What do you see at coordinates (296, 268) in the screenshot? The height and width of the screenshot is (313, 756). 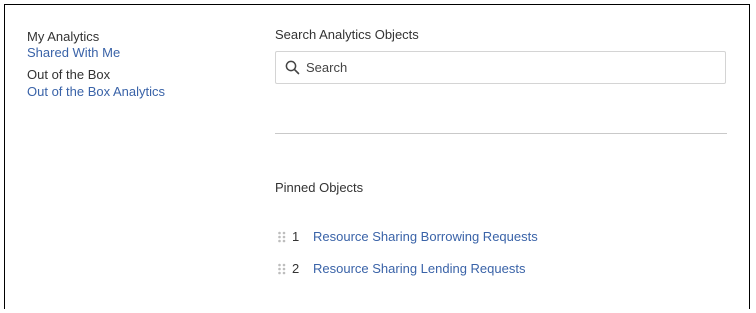 I see `pinned-item-number: 2` at bounding box center [296, 268].